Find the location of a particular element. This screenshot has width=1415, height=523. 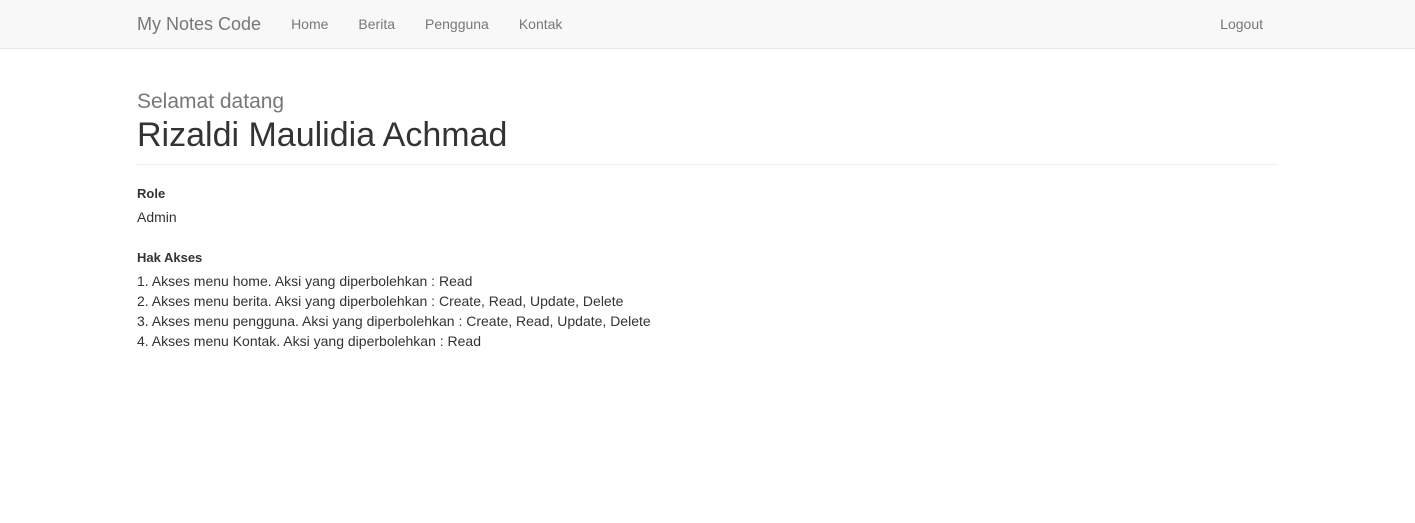

page-title: Selamat datang Rizaldi Maulidia Achmad is located at coordinates (707, 122).